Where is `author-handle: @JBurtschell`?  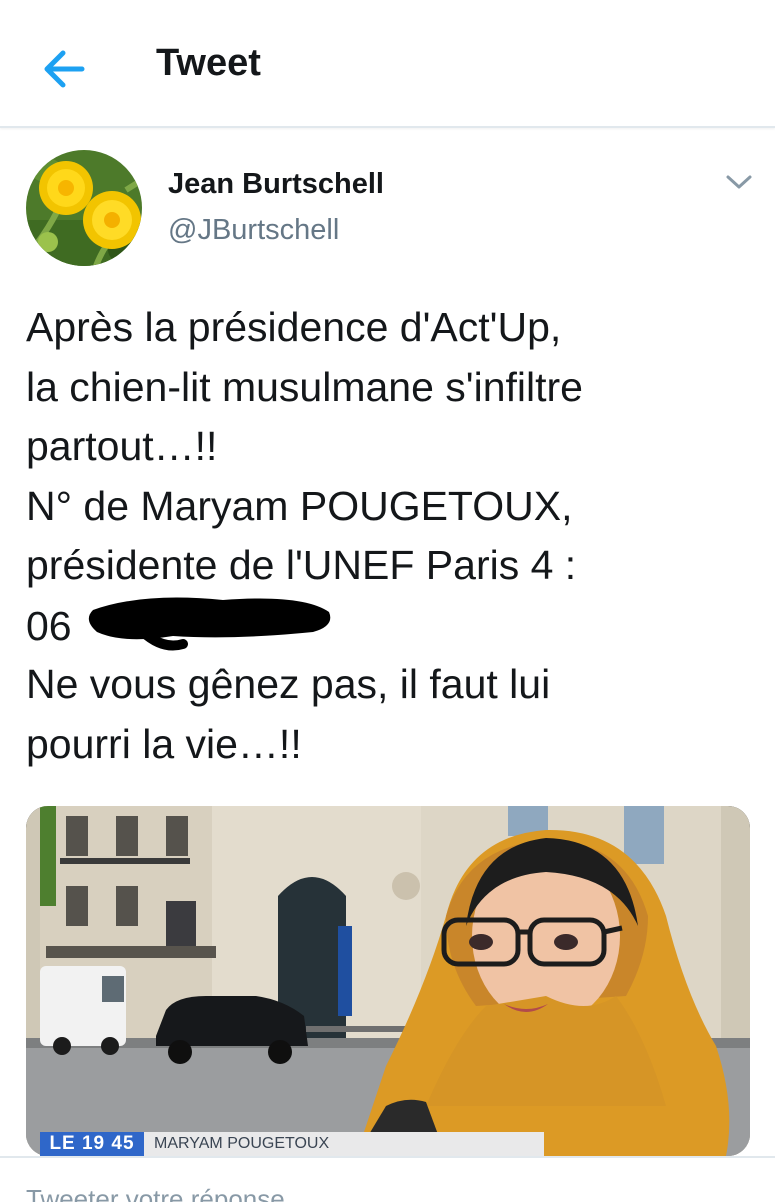
author-handle: @JBurtschell is located at coordinates (253, 230).